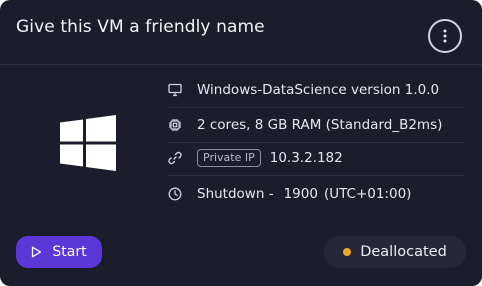 This screenshot has height=286, width=482. I want to click on status-label: Deallocated, so click(403, 252).